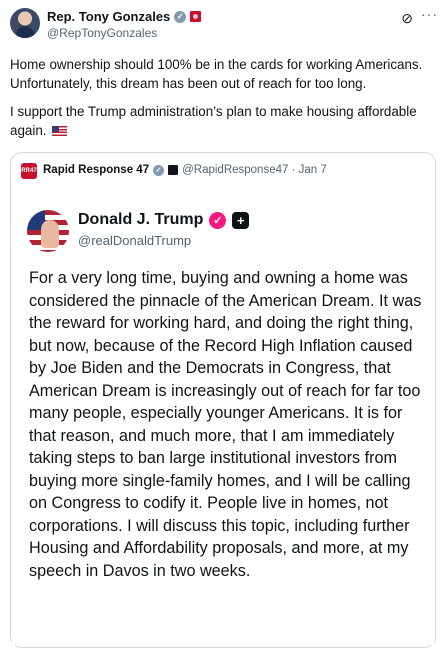 Image resolution: width=447 pixels, height=657 pixels. What do you see at coordinates (407, 18) in the screenshot?
I see `grok-icon: ⊘` at bounding box center [407, 18].